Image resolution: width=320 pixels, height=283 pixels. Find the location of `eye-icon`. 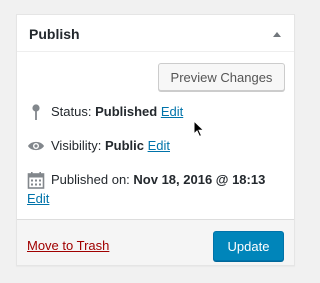

eye-icon is located at coordinates (36, 145).